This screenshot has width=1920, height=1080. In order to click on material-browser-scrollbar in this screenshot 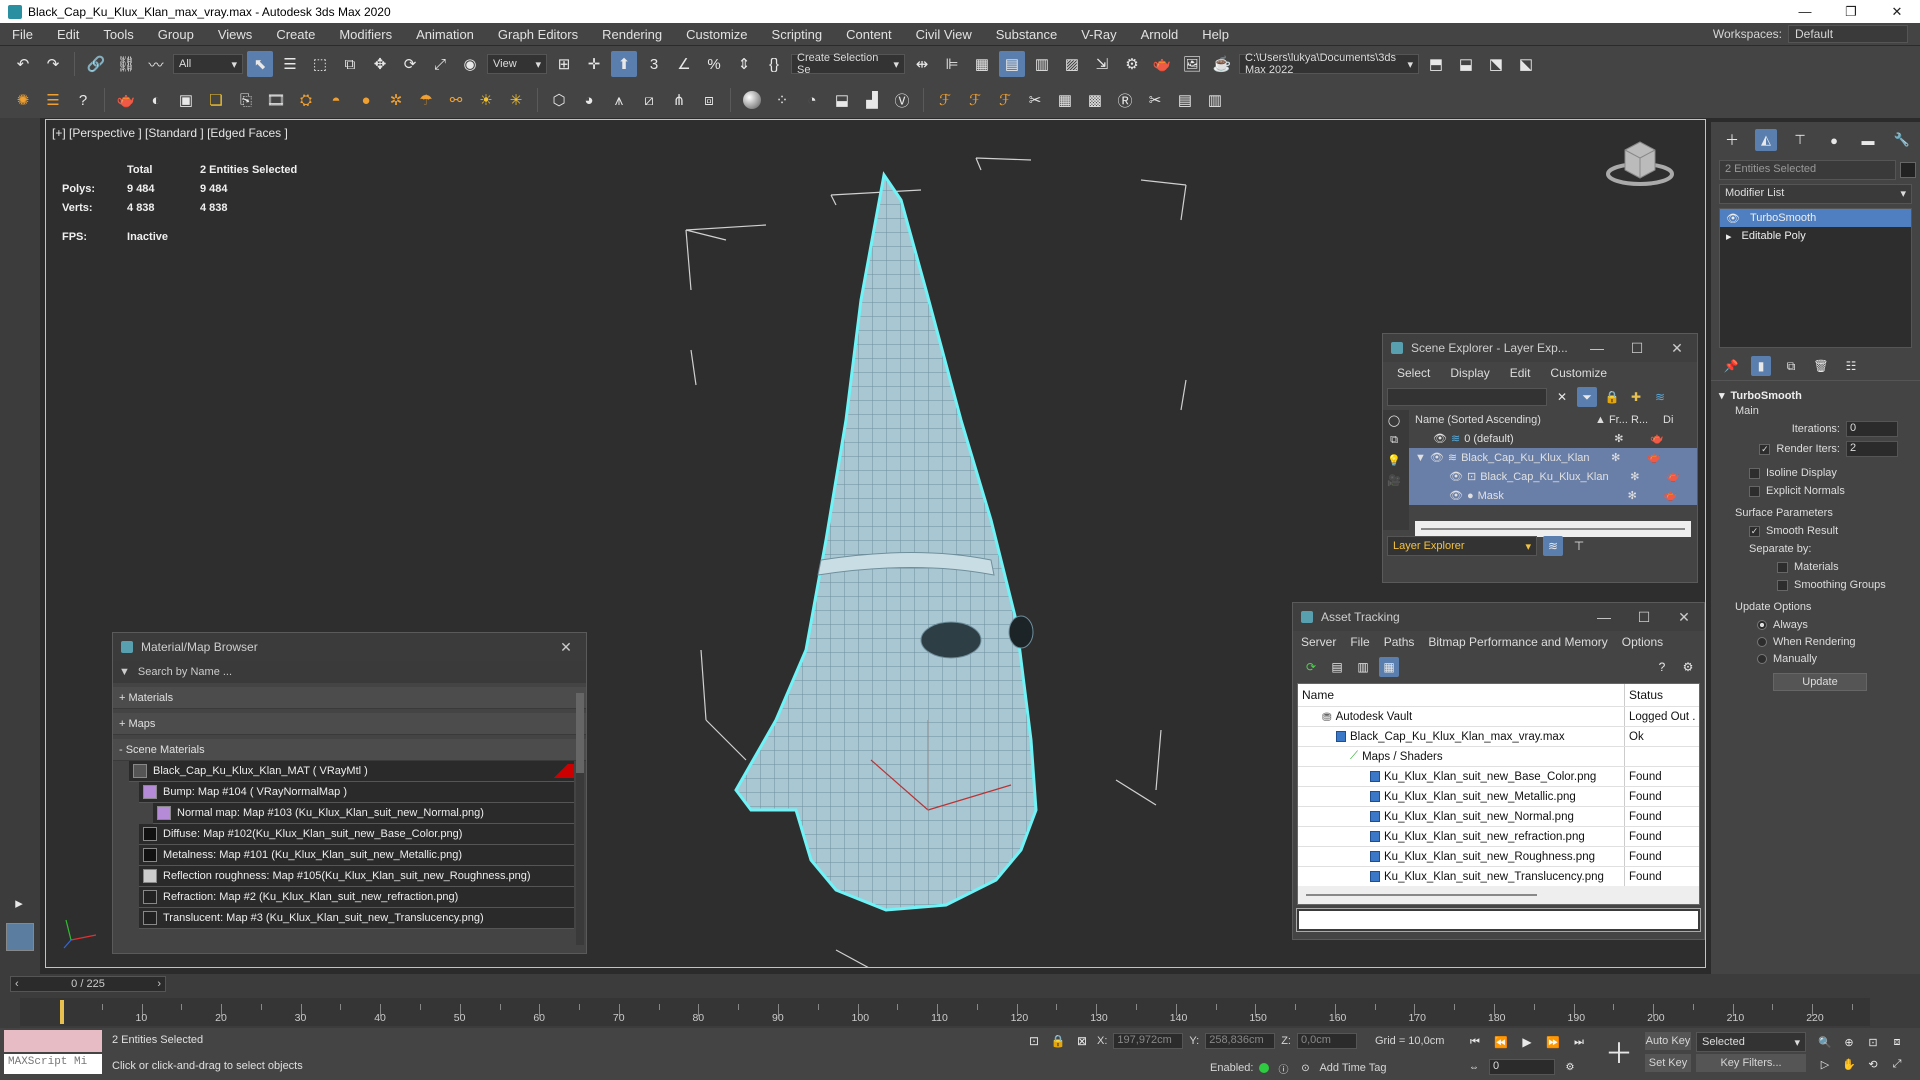, I will do `click(580, 819)`.